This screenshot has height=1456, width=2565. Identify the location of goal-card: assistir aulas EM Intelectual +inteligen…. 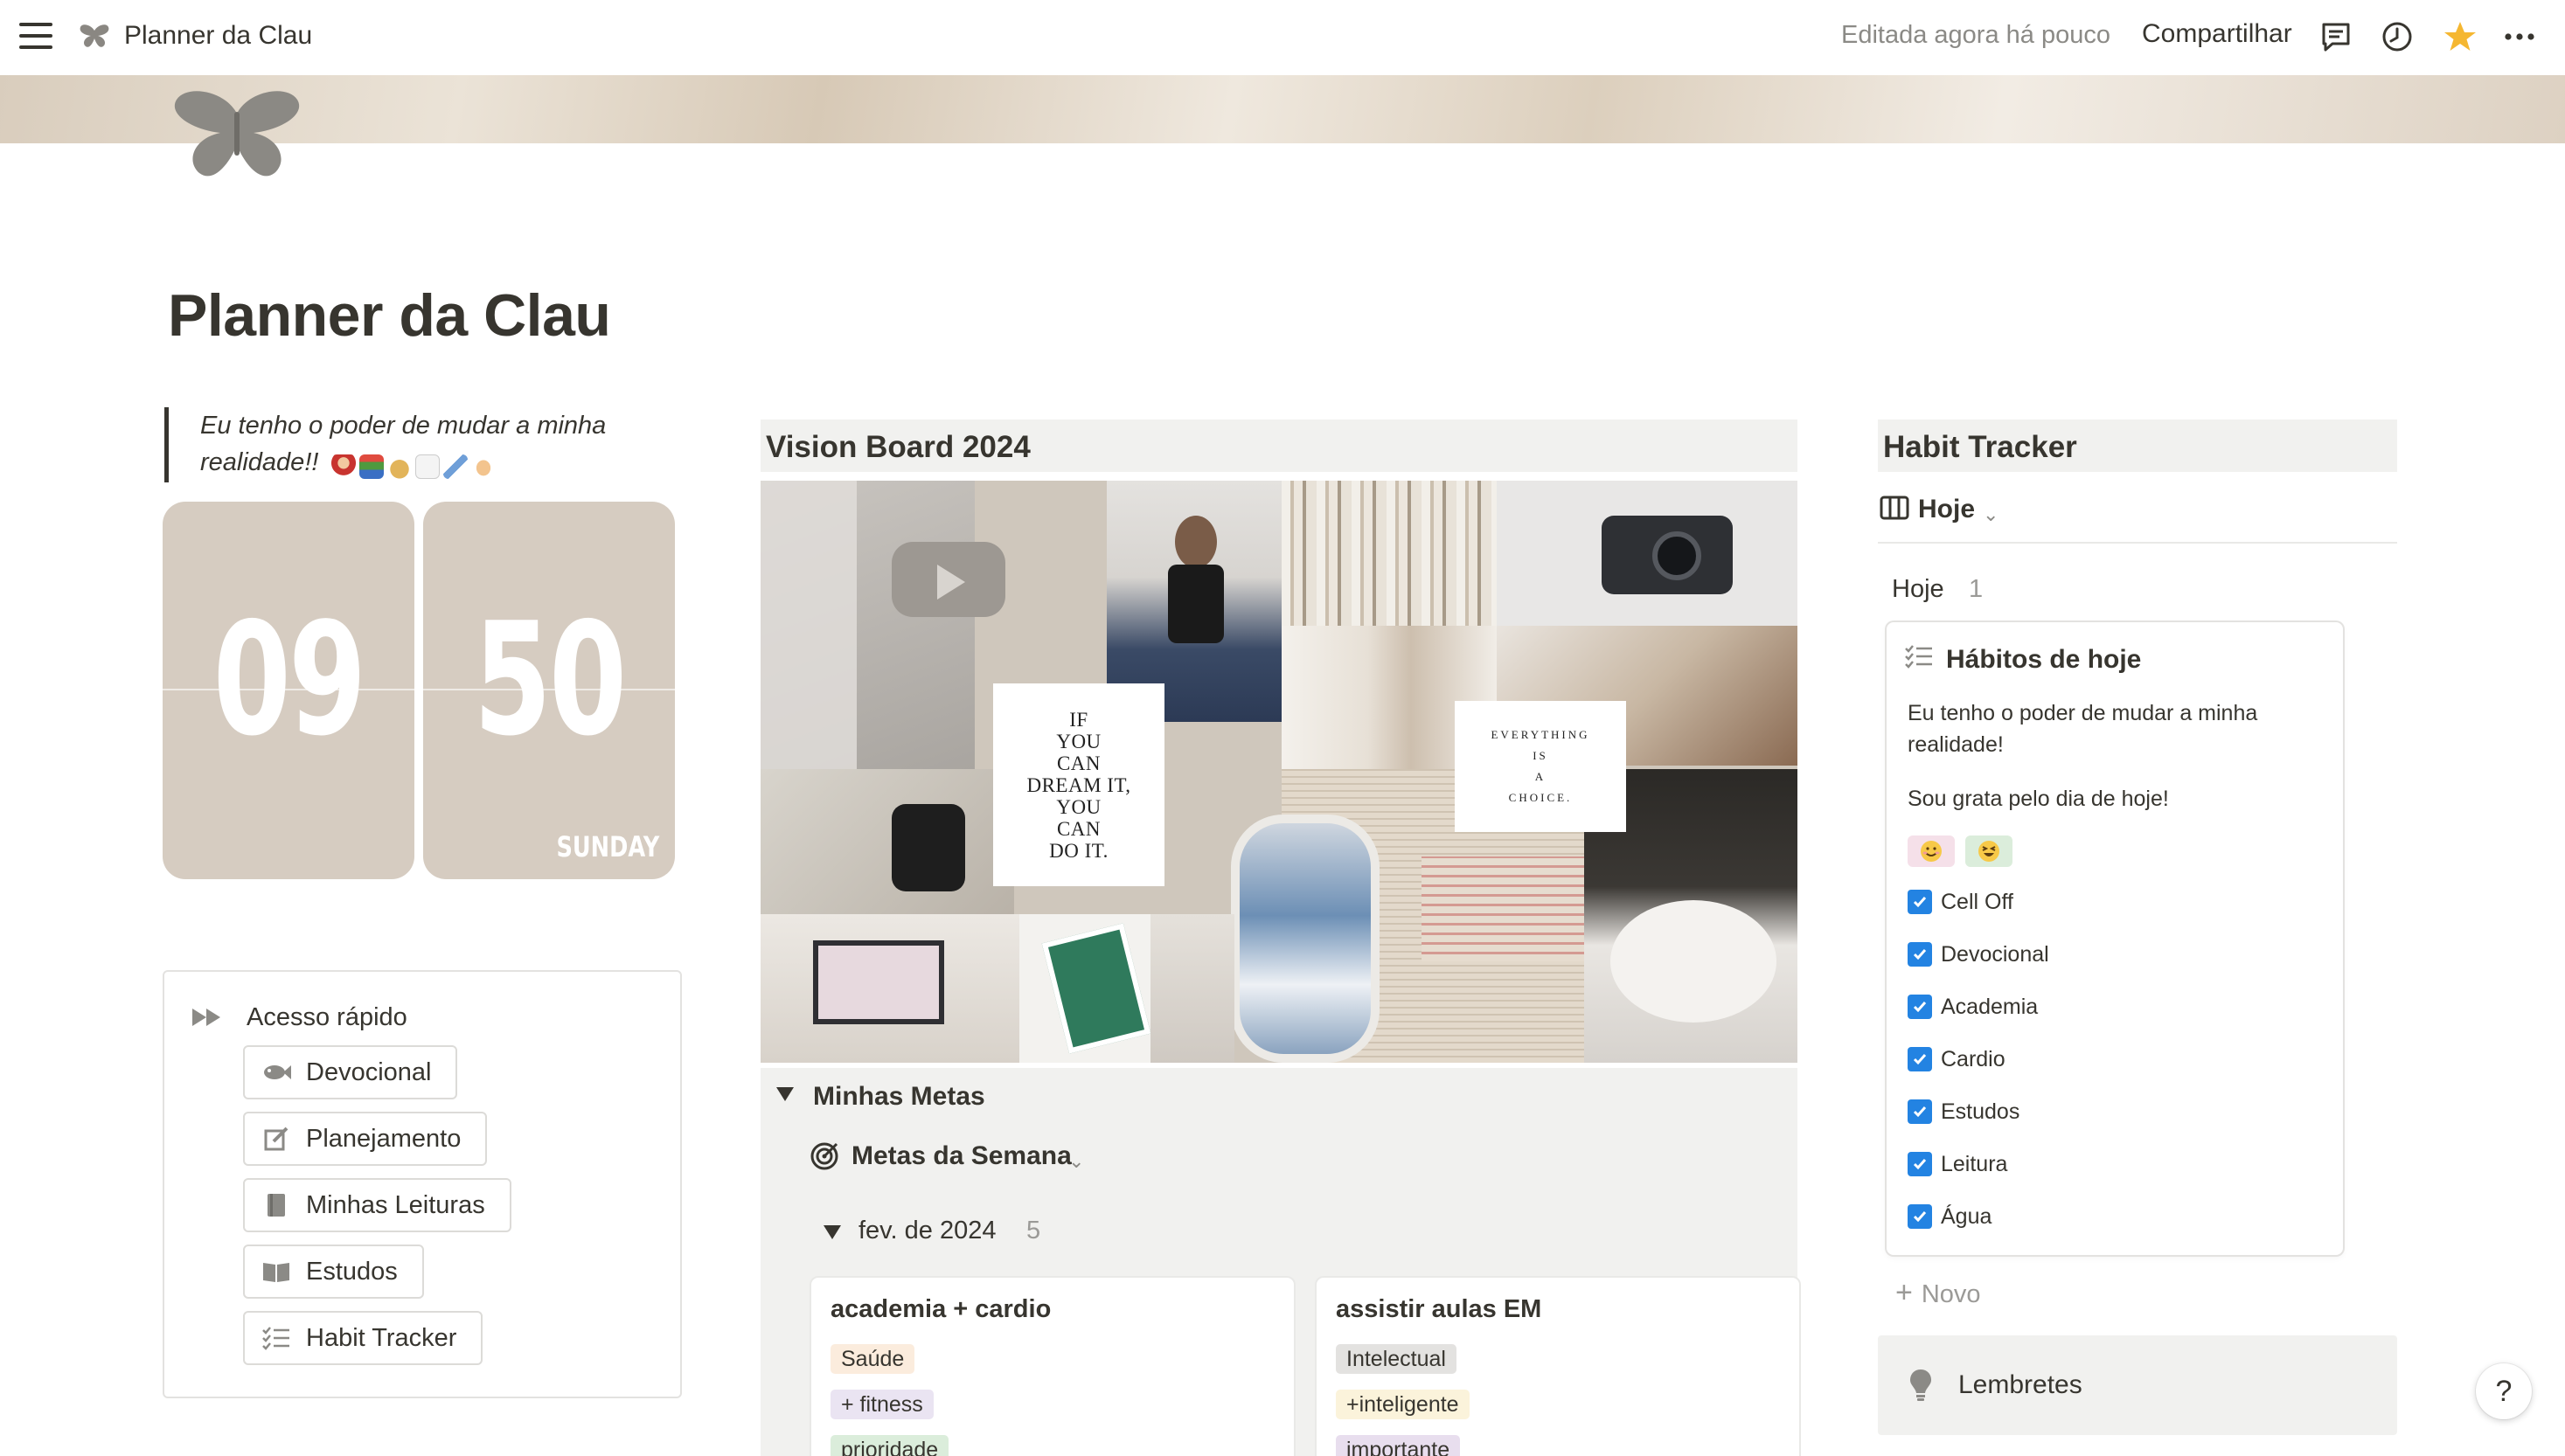
(1558, 1367).